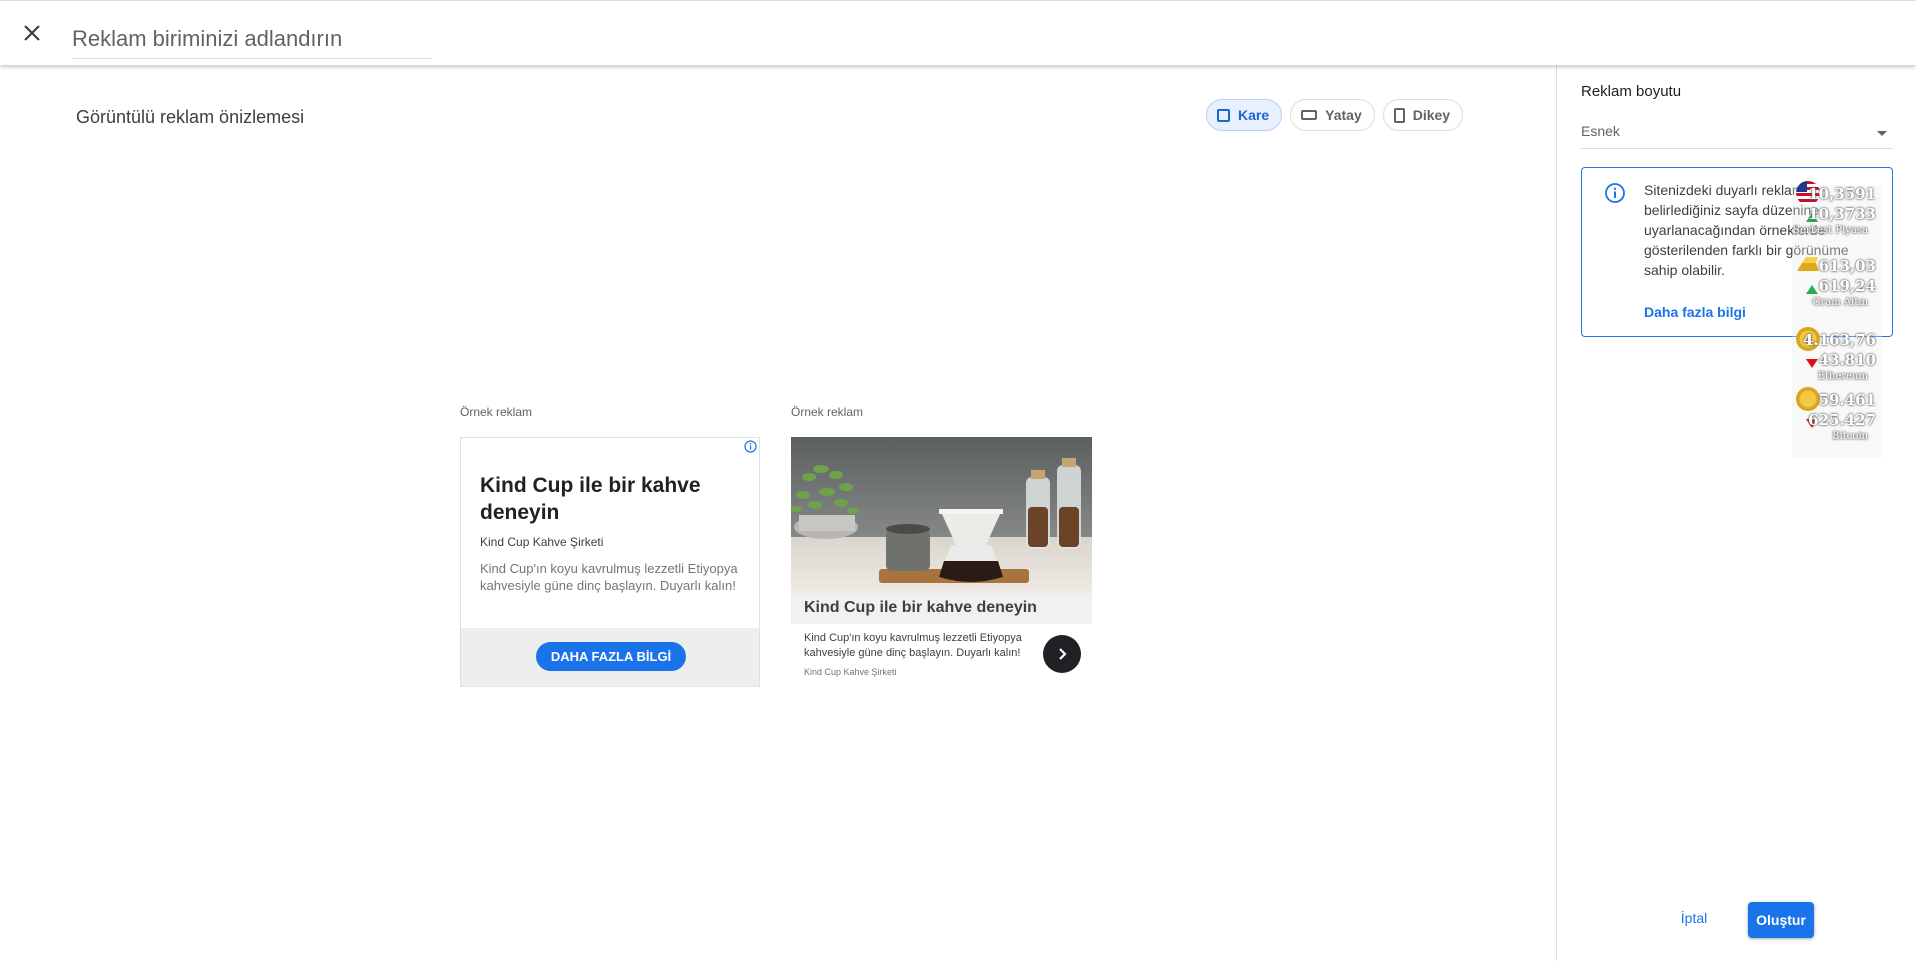  I want to click on shape-chip-label: Dikey, so click(1431, 115).